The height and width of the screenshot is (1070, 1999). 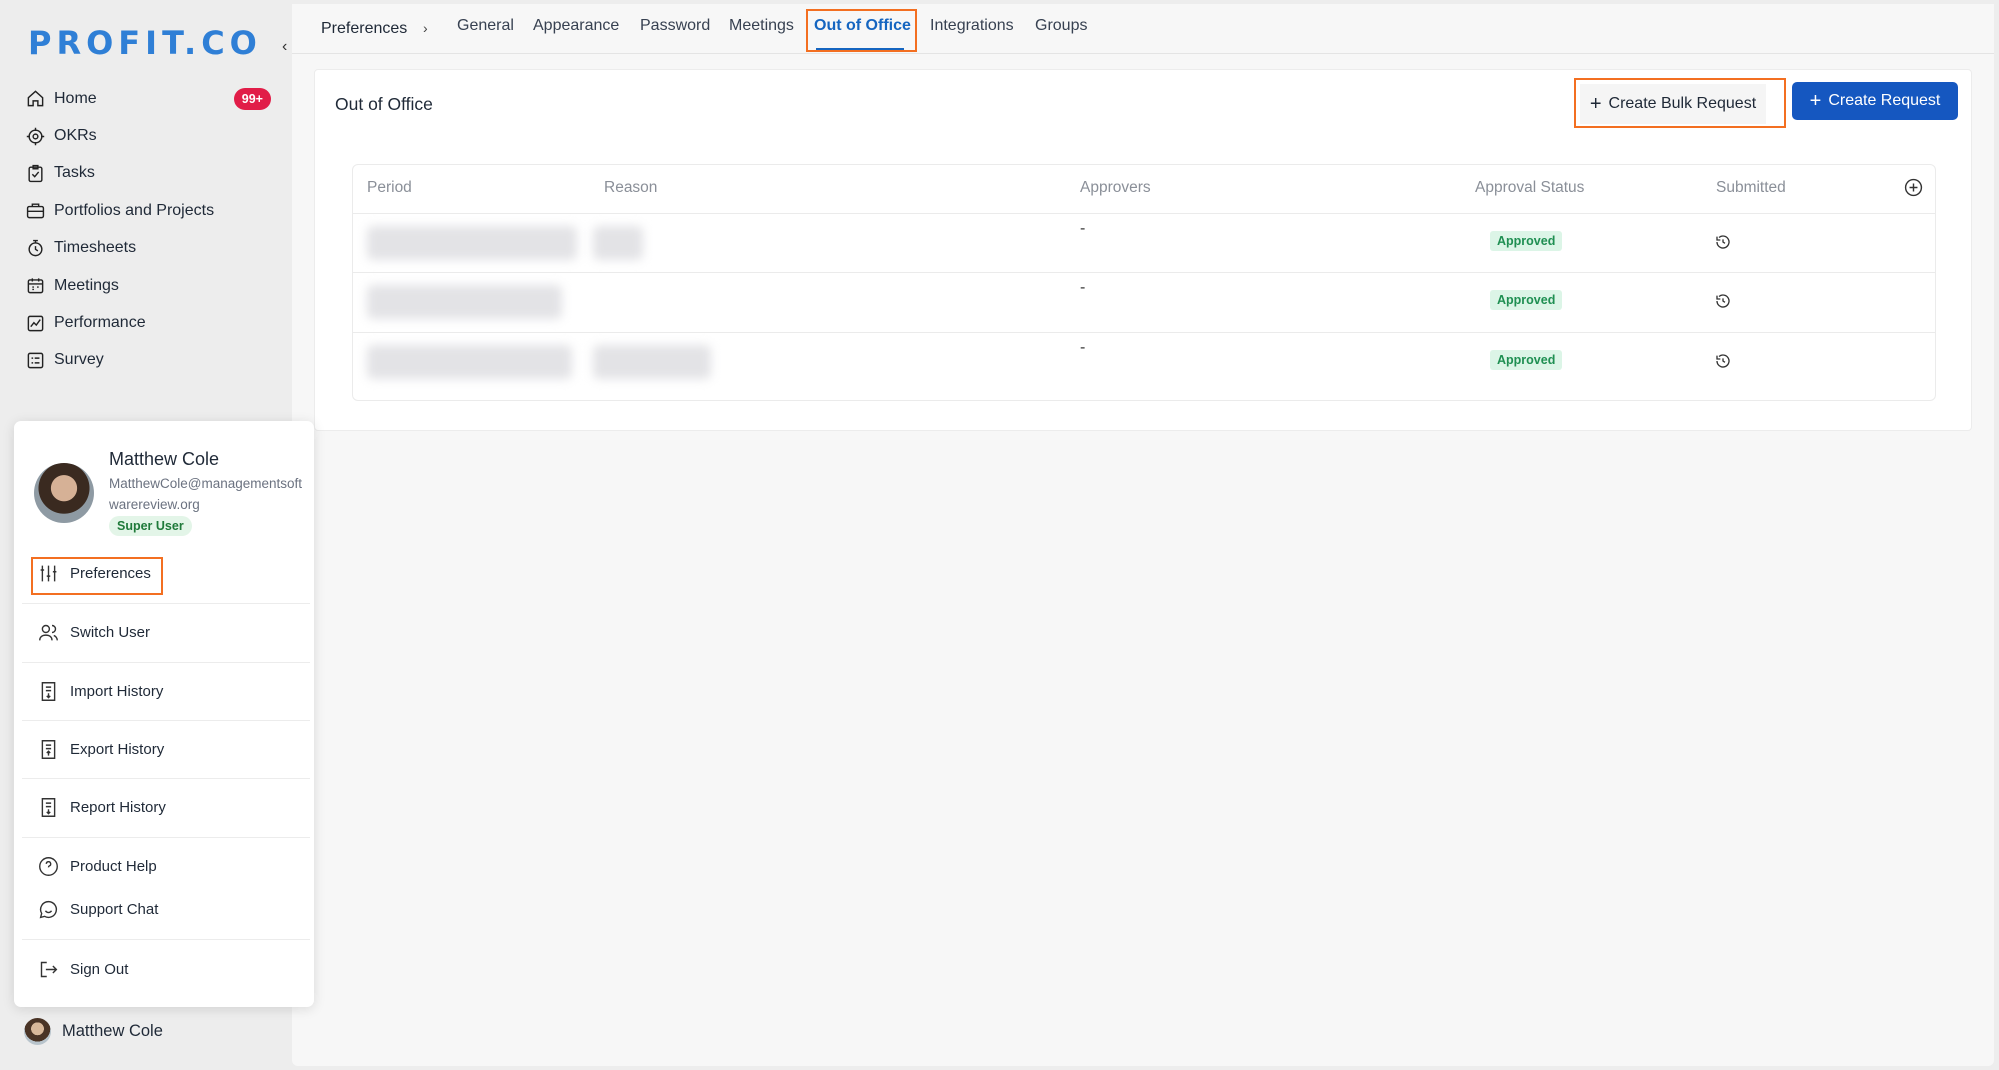 I want to click on sidebar-item-portfolios: Portfolios and Projects, so click(x=148, y=210).